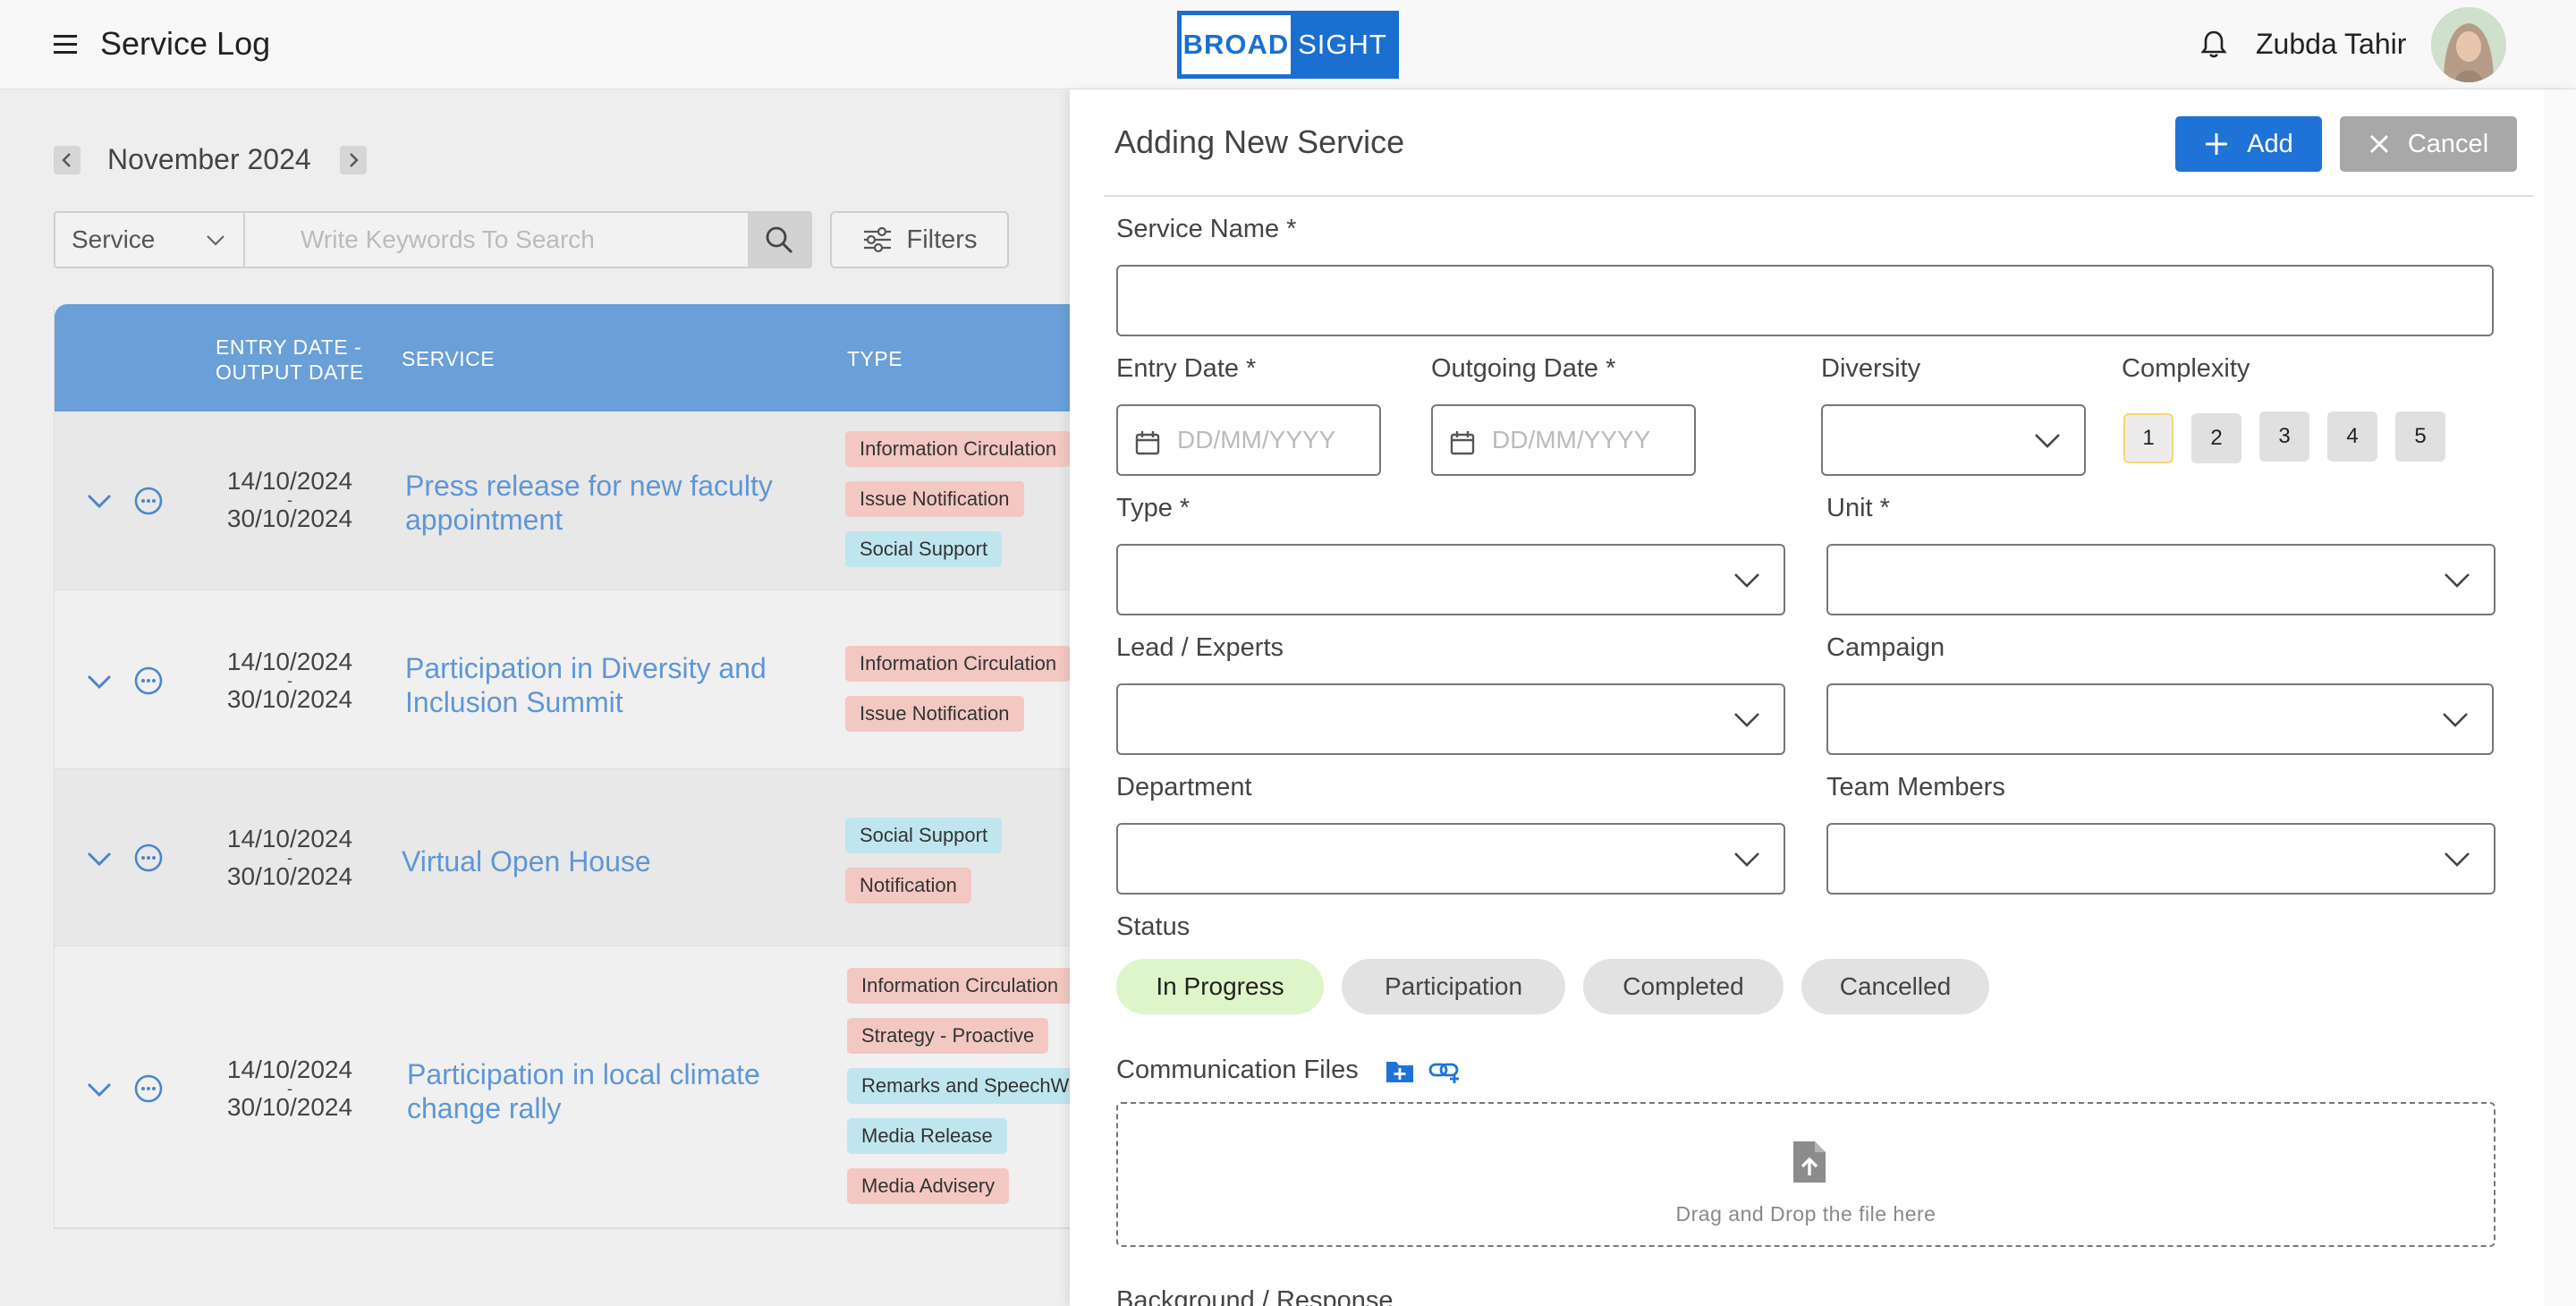  I want to click on column-header-dates: ENTRY DATE - OUTPUT DATE, so click(290, 360).